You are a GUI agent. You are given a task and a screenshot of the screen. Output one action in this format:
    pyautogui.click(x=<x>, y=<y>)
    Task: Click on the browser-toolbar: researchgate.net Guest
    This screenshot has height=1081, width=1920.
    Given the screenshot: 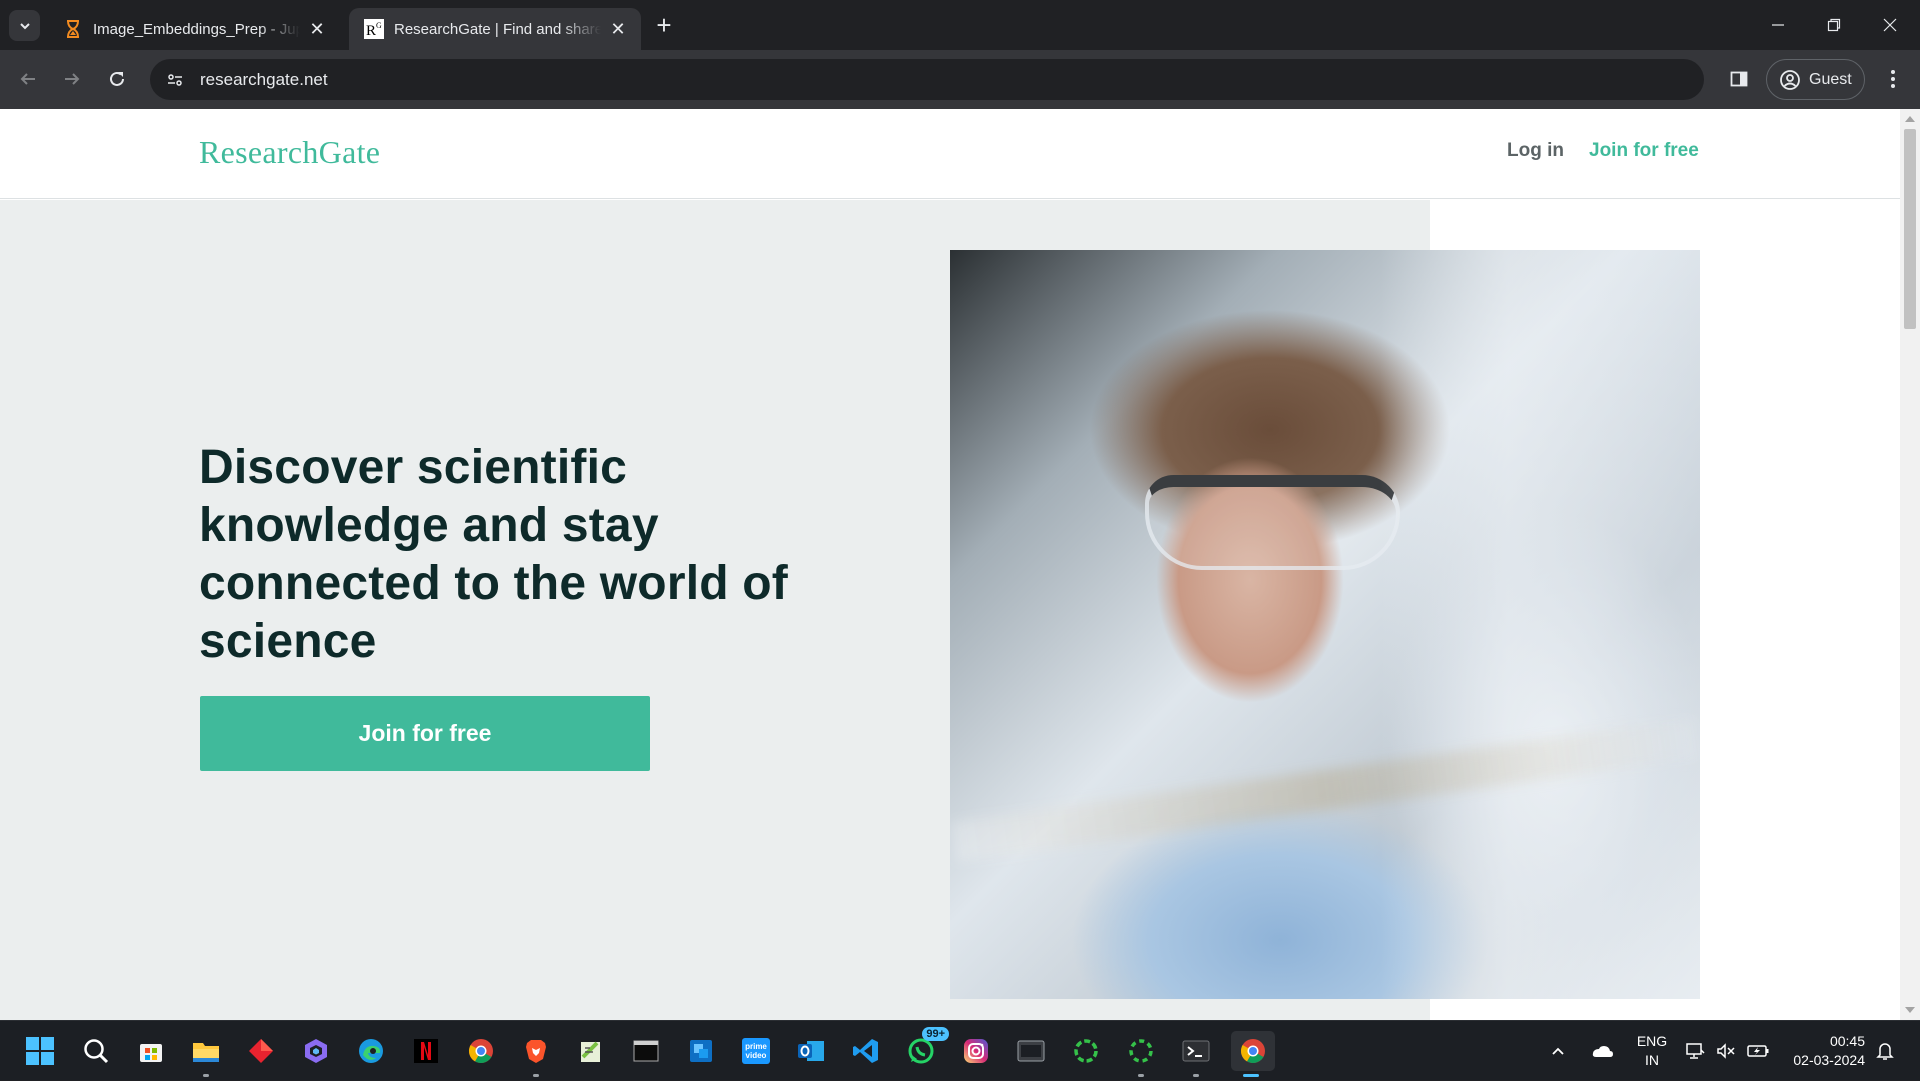 What is the action you would take?
    pyautogui.click(x=960, y=79)
    